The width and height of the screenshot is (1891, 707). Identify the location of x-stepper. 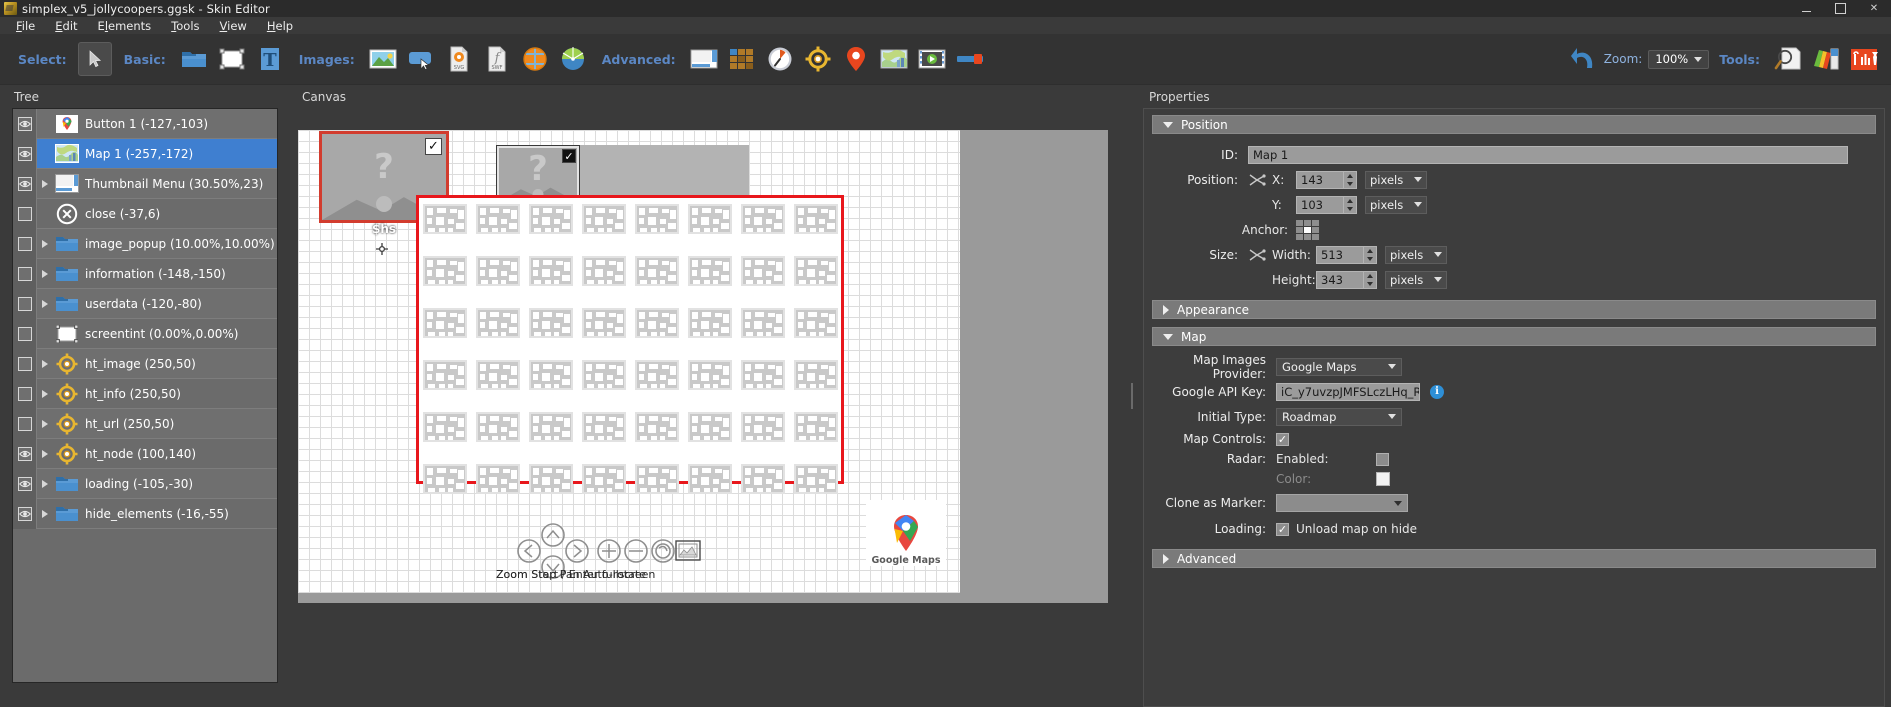
(1350, 179).